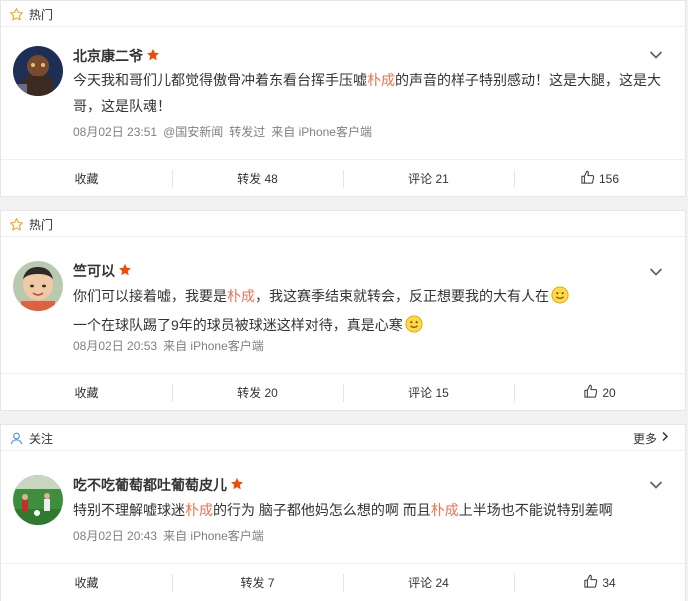  Describe the element at coordinates (41, 438) in the screenshot. I see `tag-label: 关注` at that location.